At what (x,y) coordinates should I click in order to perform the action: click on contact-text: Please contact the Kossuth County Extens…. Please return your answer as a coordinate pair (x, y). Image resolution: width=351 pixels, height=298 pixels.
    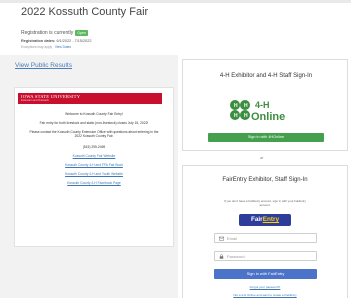
    Looking at the image, I should click on (94, 134).